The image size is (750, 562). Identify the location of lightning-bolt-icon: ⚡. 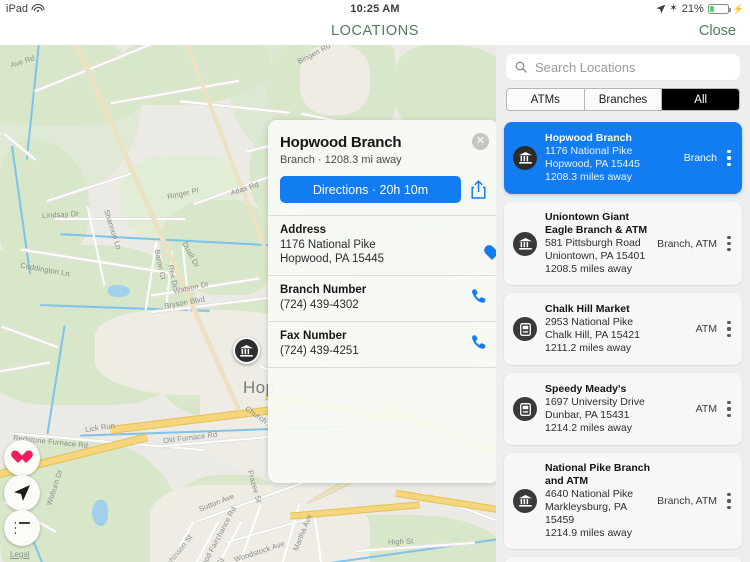
(738, 8).